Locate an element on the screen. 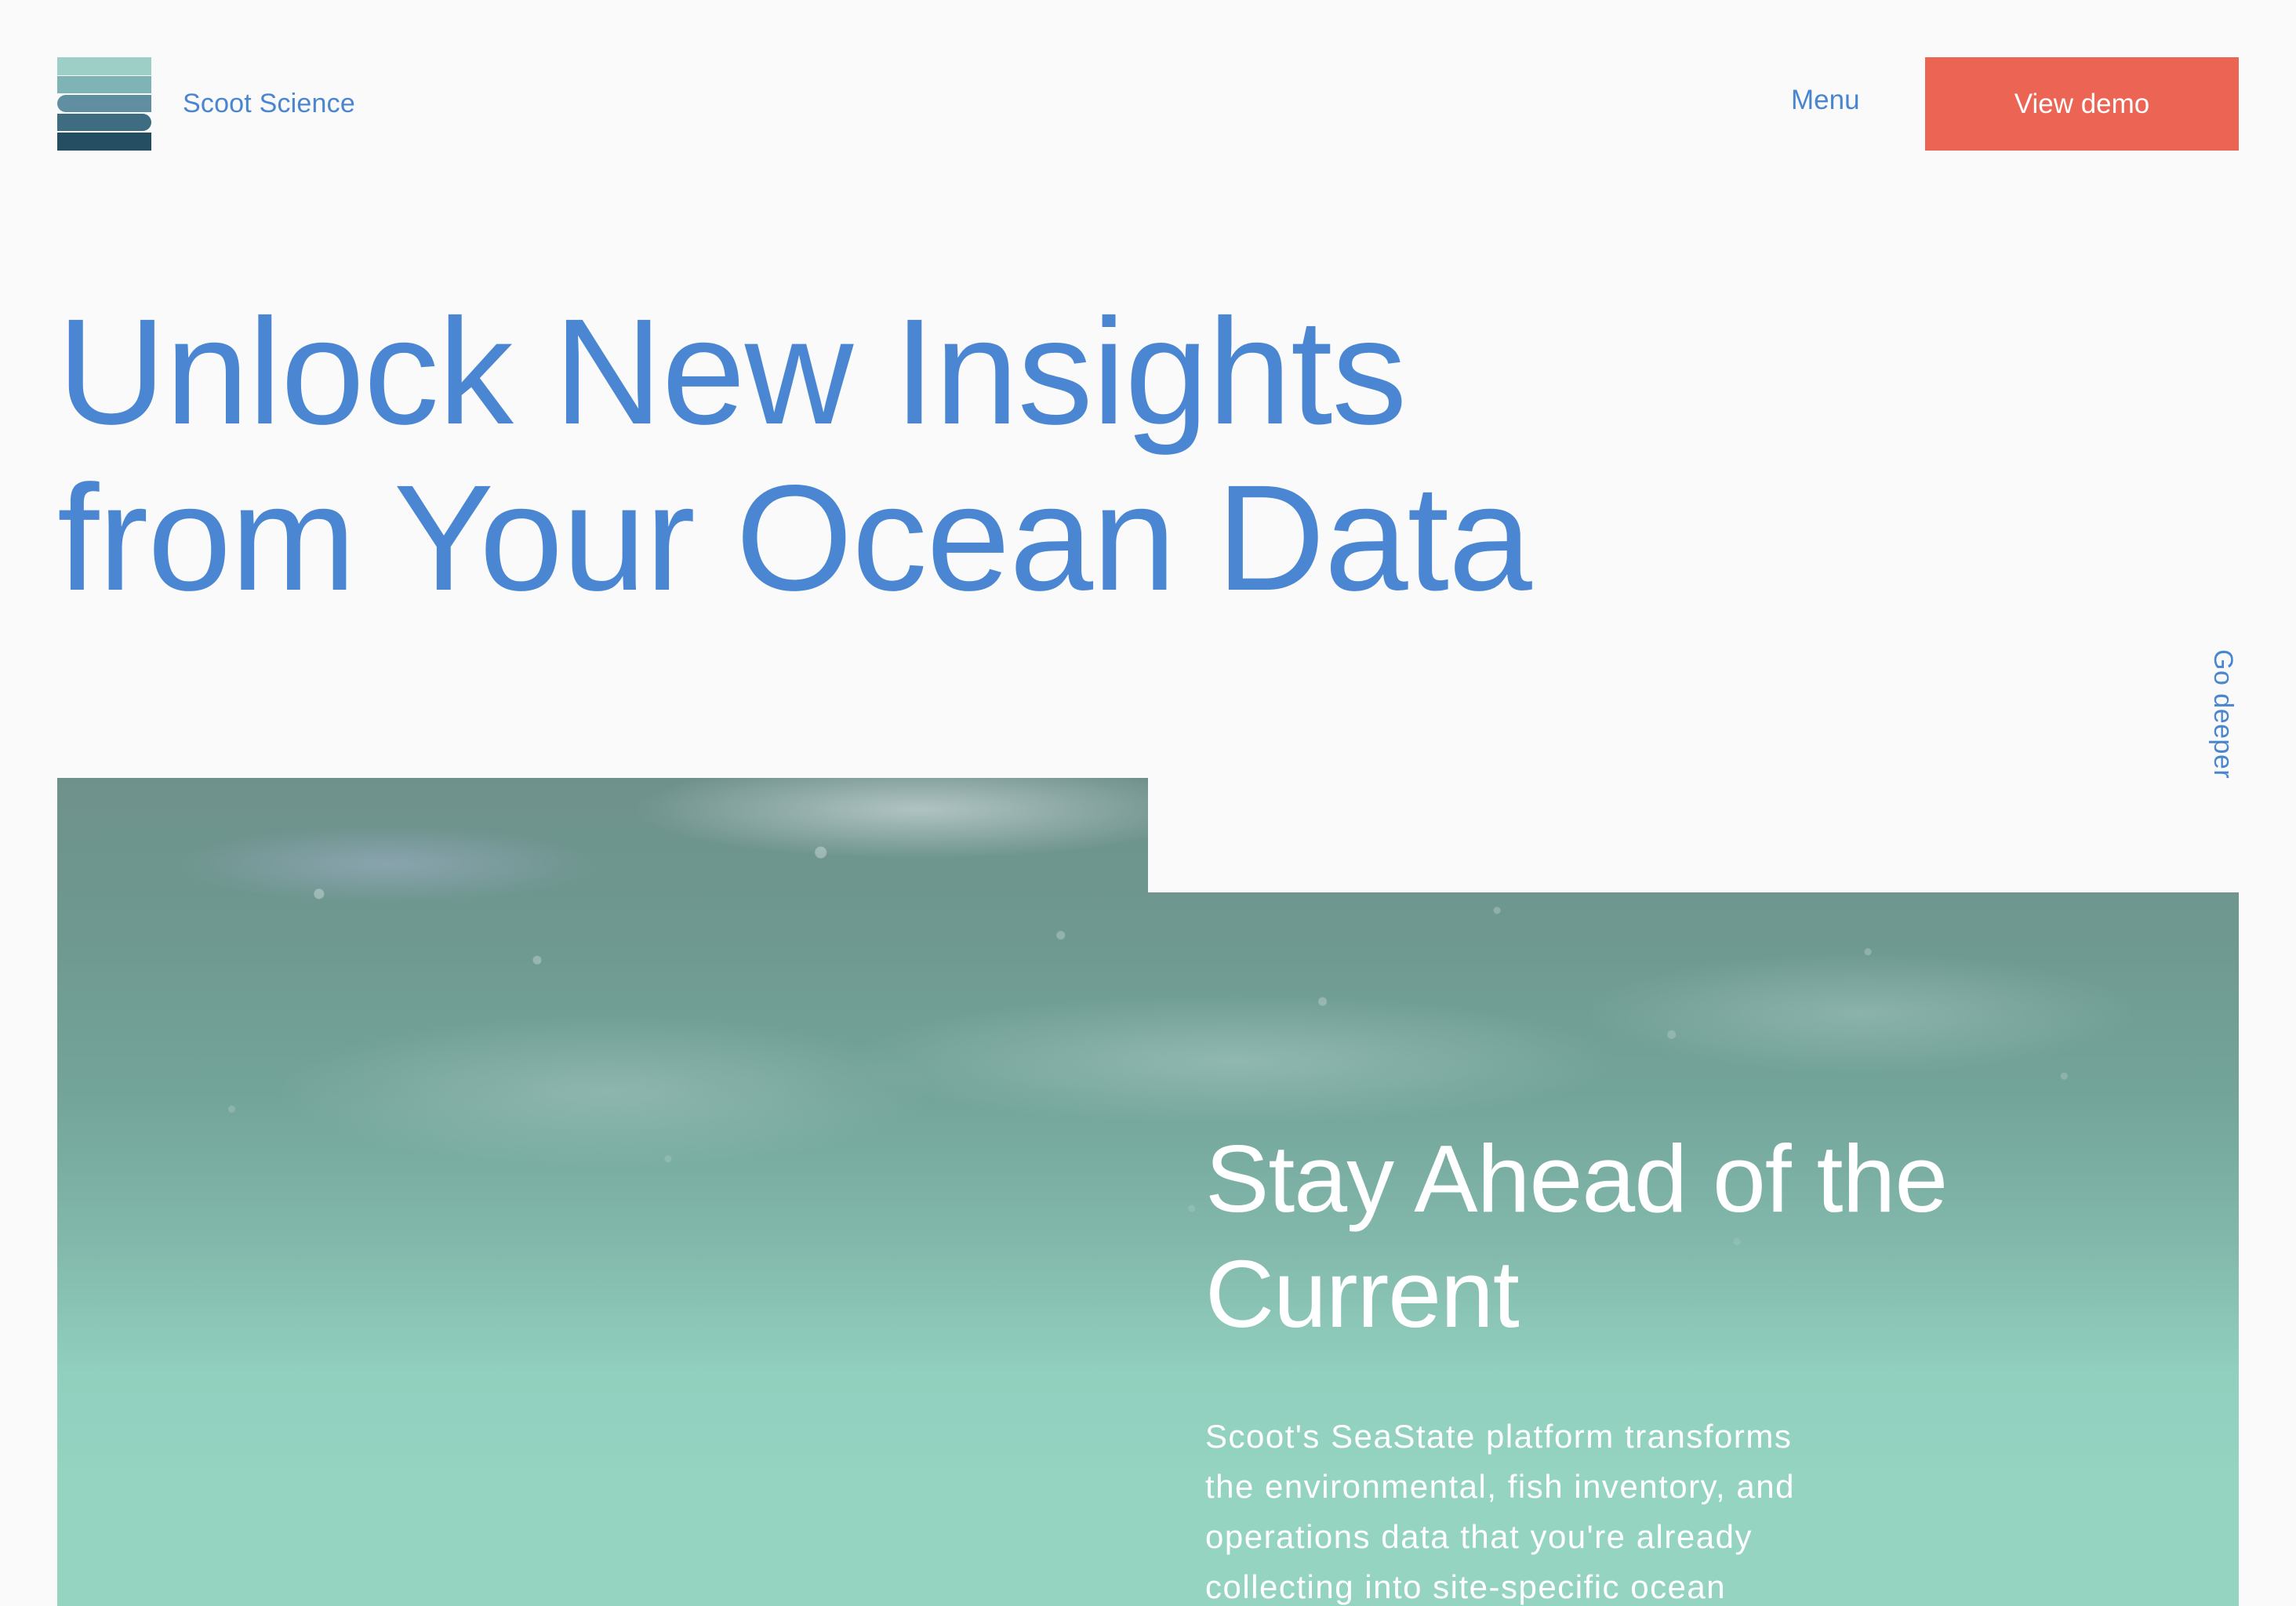  view-demo-button: View demo is located at coordinates (2082, 104).